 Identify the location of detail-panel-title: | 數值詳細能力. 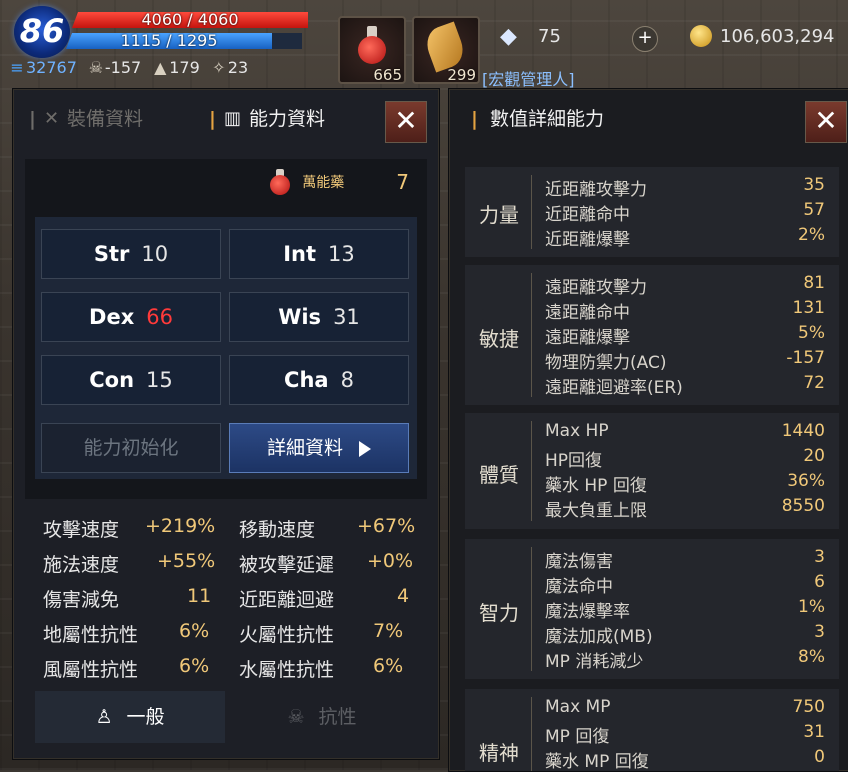
(537, 119).